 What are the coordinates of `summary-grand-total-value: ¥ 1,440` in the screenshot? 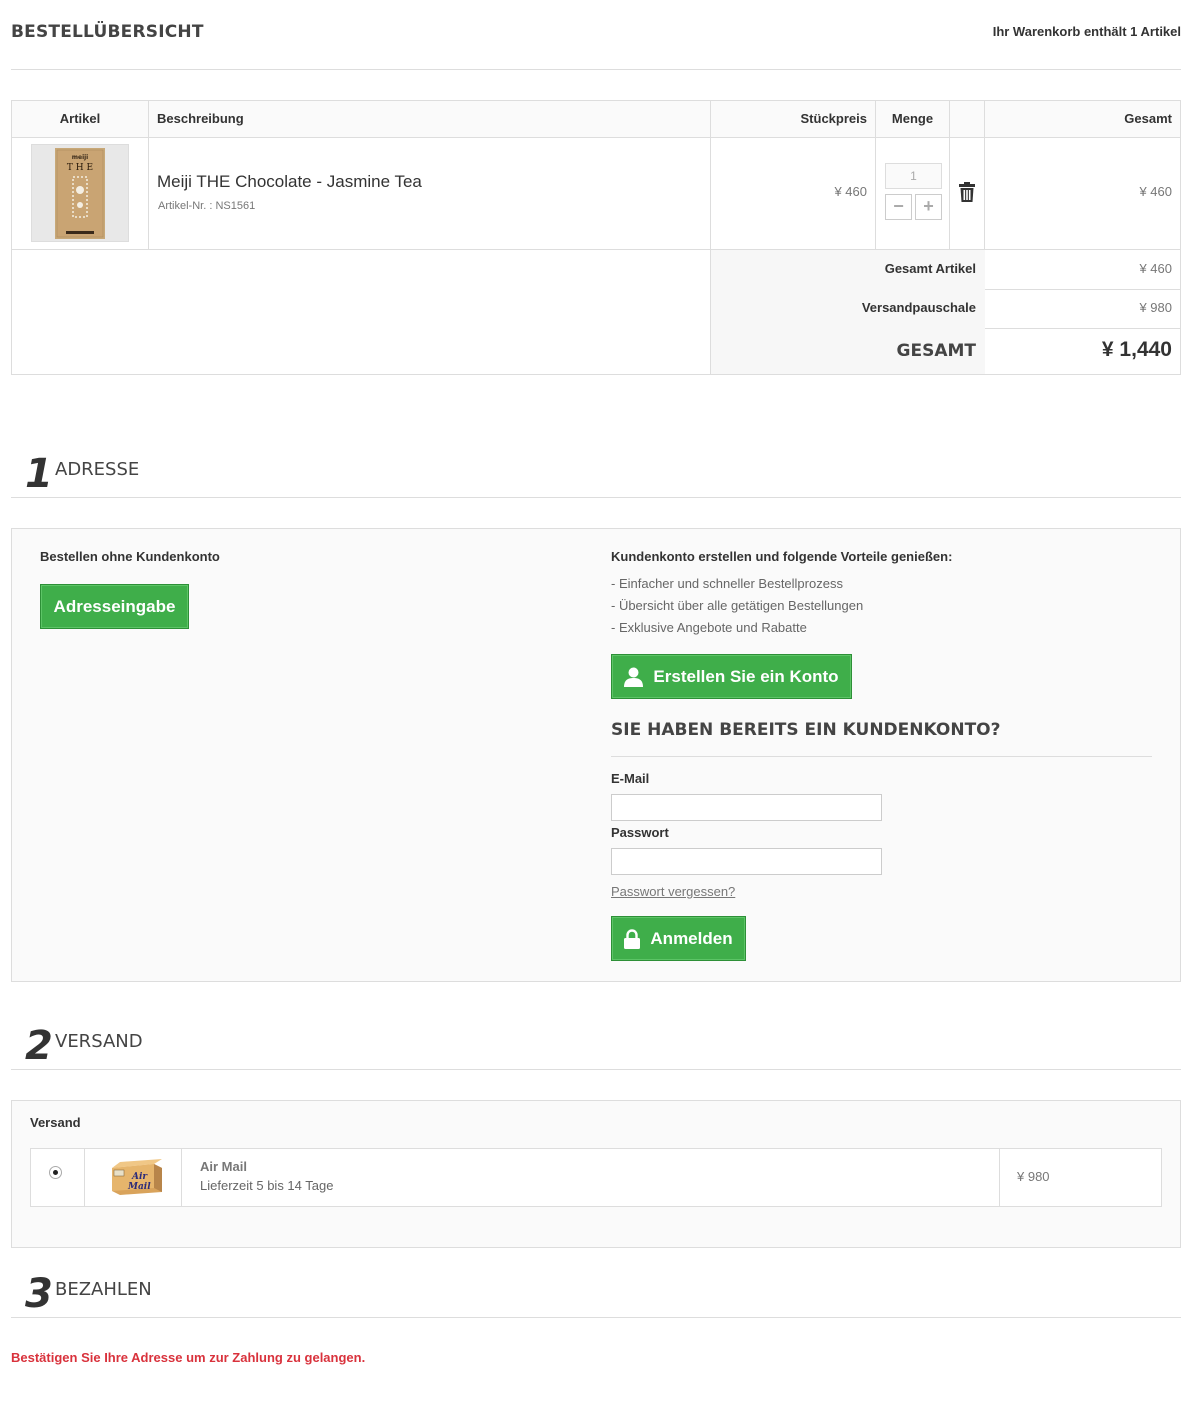 It's located at (1136, 349).